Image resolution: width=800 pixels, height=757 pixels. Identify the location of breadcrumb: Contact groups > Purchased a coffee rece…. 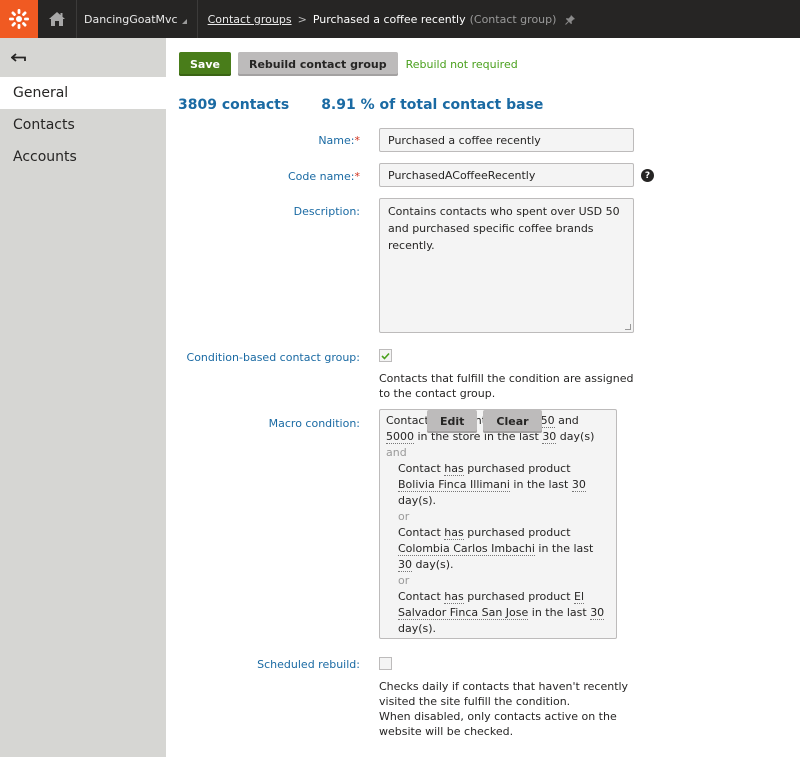
(387, 19).